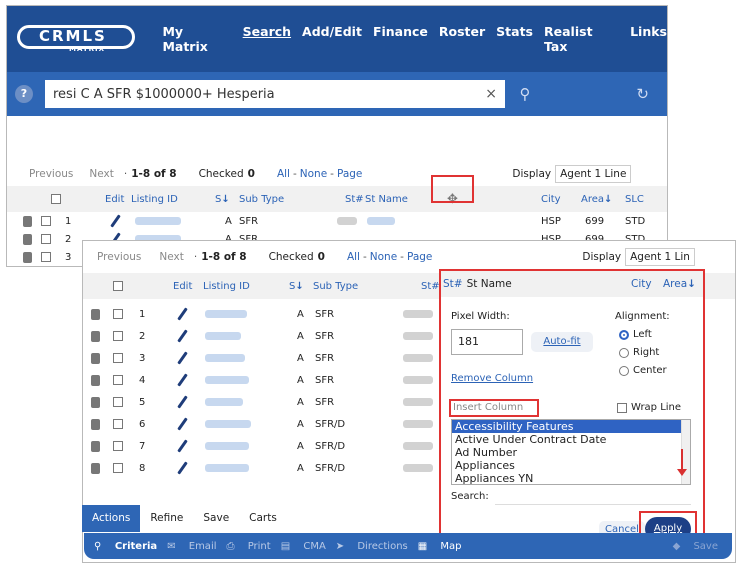 The width and height of the screenshot is (736, 563). Describe the element at coordinates (514, 39) in the screenshot. I see `nav-item-stats: Stats` at that location.